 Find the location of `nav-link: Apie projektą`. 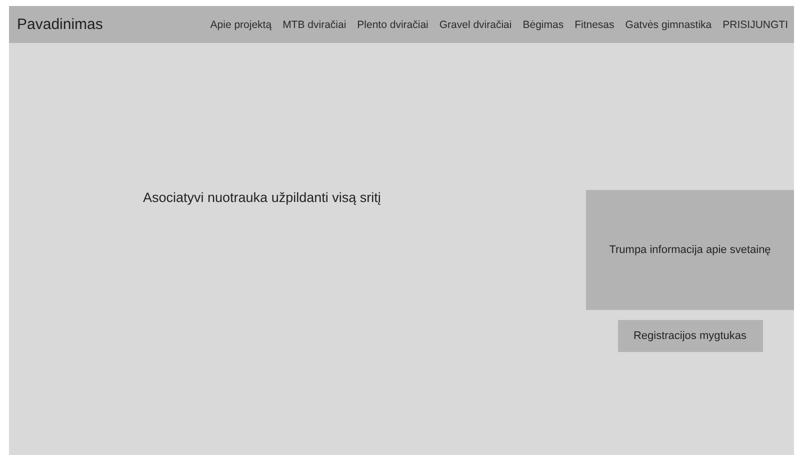

nav-link: Apie projektą is located at coordinates (241, 24).